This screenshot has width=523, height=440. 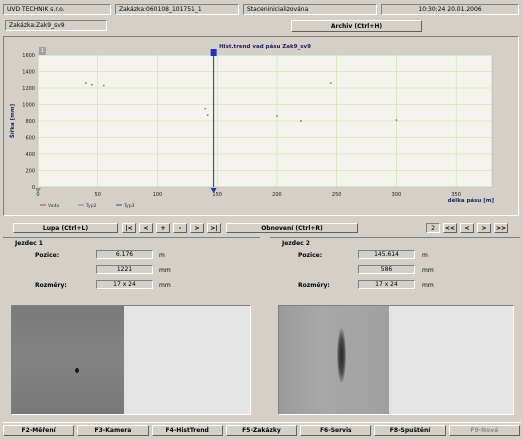 I want to click on rider2-size-value: 17 x 24, so click(x=386, y=284).